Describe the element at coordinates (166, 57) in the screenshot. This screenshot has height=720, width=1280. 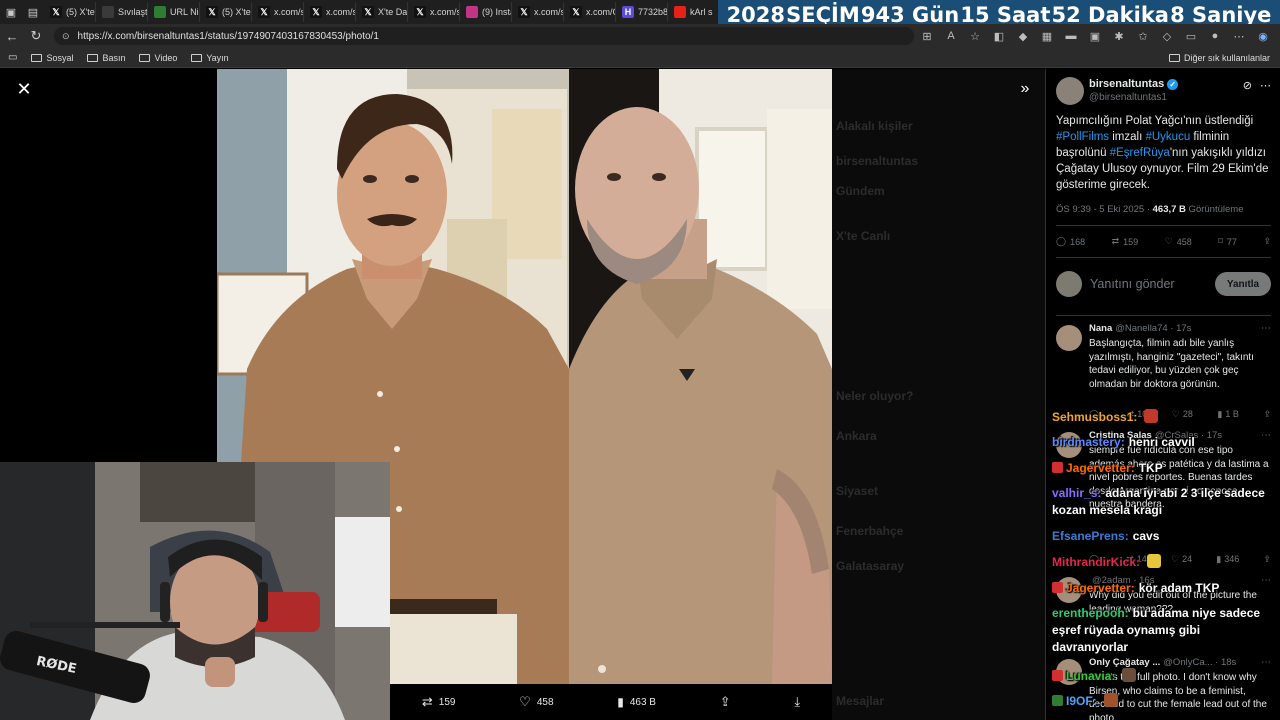
I see `bookmark-label: Video` at that location.